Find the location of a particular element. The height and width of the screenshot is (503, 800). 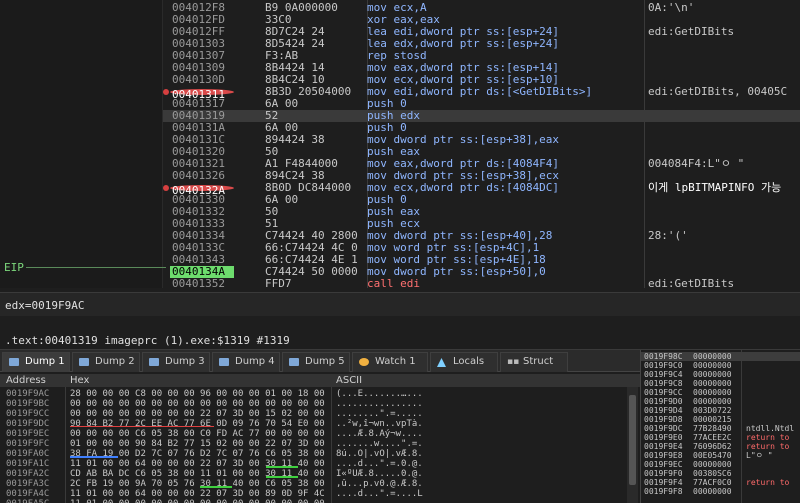

disasm-bytes: 894424 38 is located at coordinates (295, 140).